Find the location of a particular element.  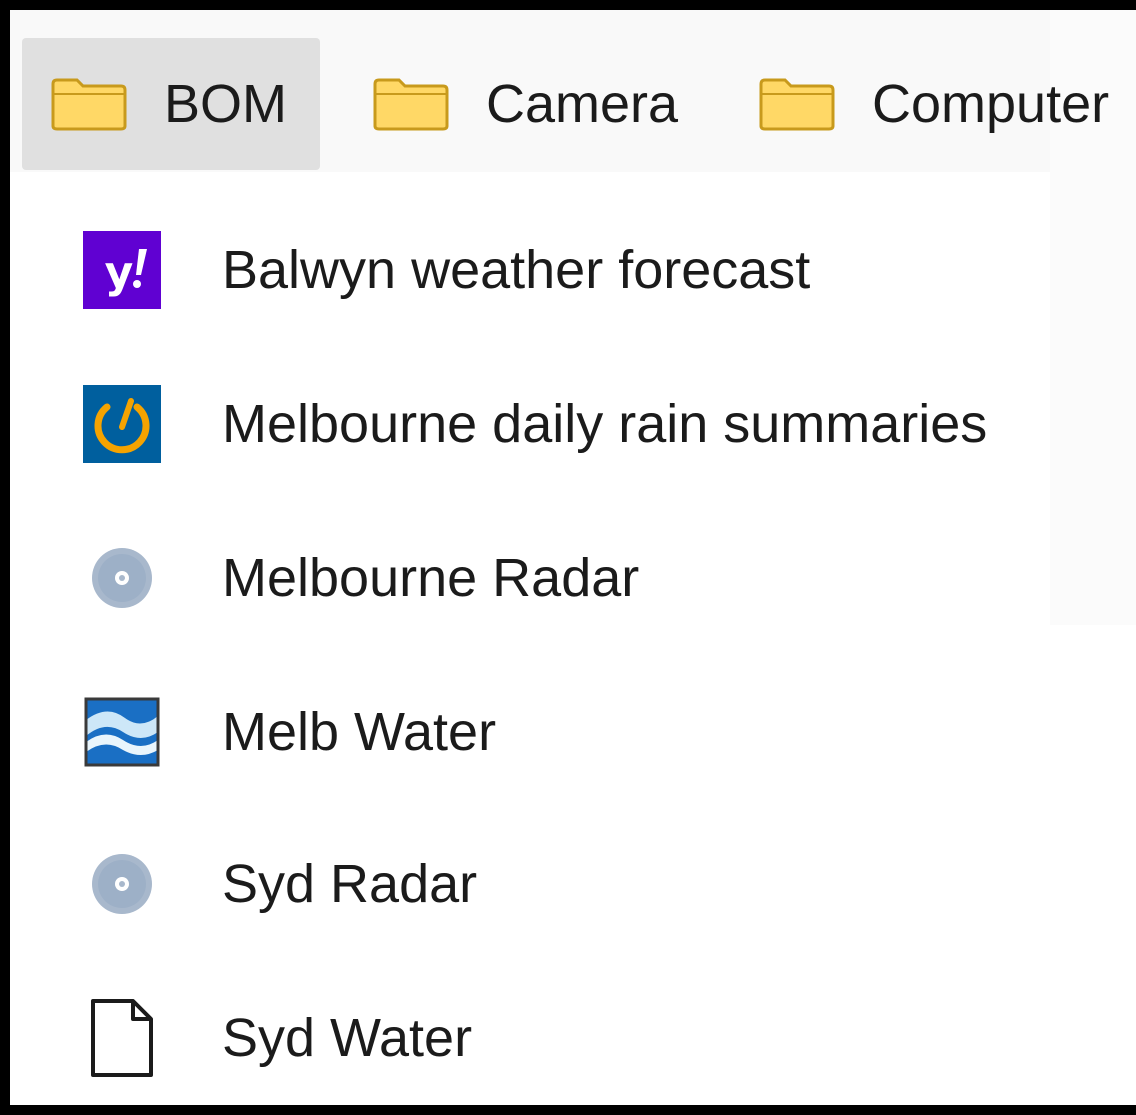

menu-item-melbourne-radar: Melbourne Radar is located at coordinates (573, 578).